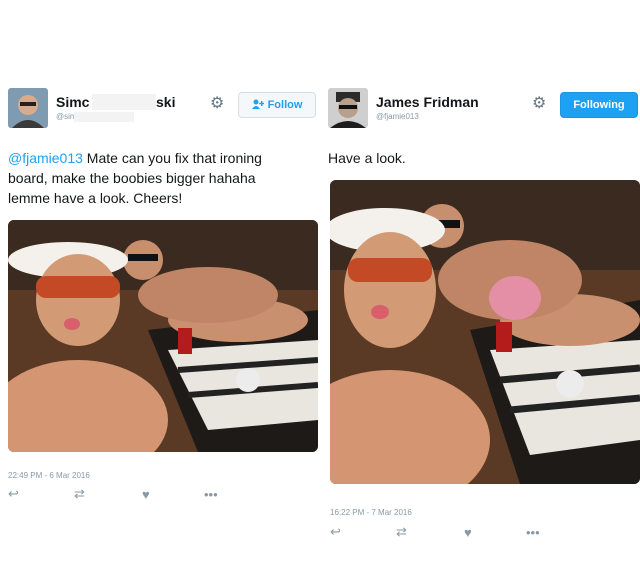 The height and width of the screenshot is (576, 640). Describe the element at coordinates (95, 198) in the screenshot. I see `tweet-text-line3: lemme have a look. Cheers!` at that location.